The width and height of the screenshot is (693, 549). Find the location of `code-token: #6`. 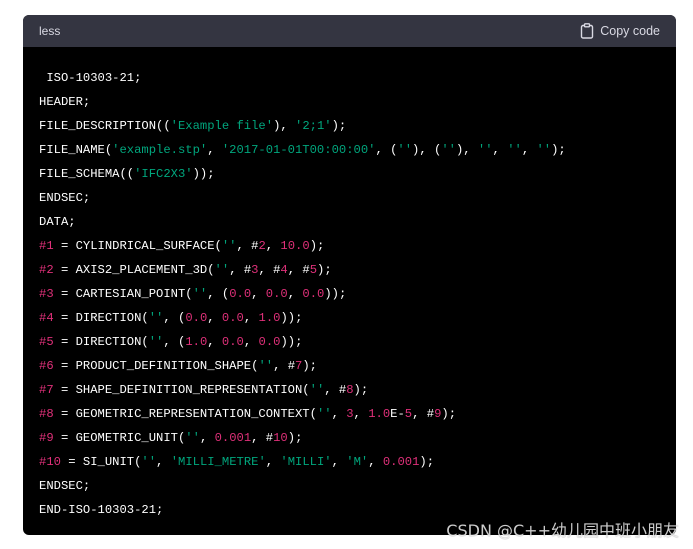

code-token: #6 is located at coordinates (46, 366).